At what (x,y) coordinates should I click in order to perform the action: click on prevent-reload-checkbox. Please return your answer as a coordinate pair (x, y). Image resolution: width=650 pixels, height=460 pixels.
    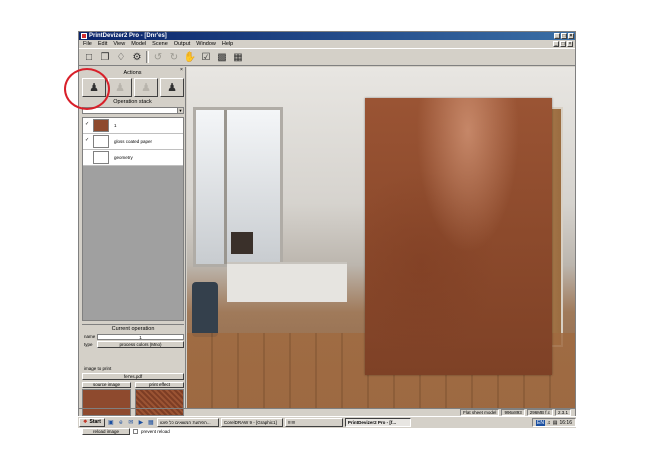
    Looking at the image, I should click on (135, 431).